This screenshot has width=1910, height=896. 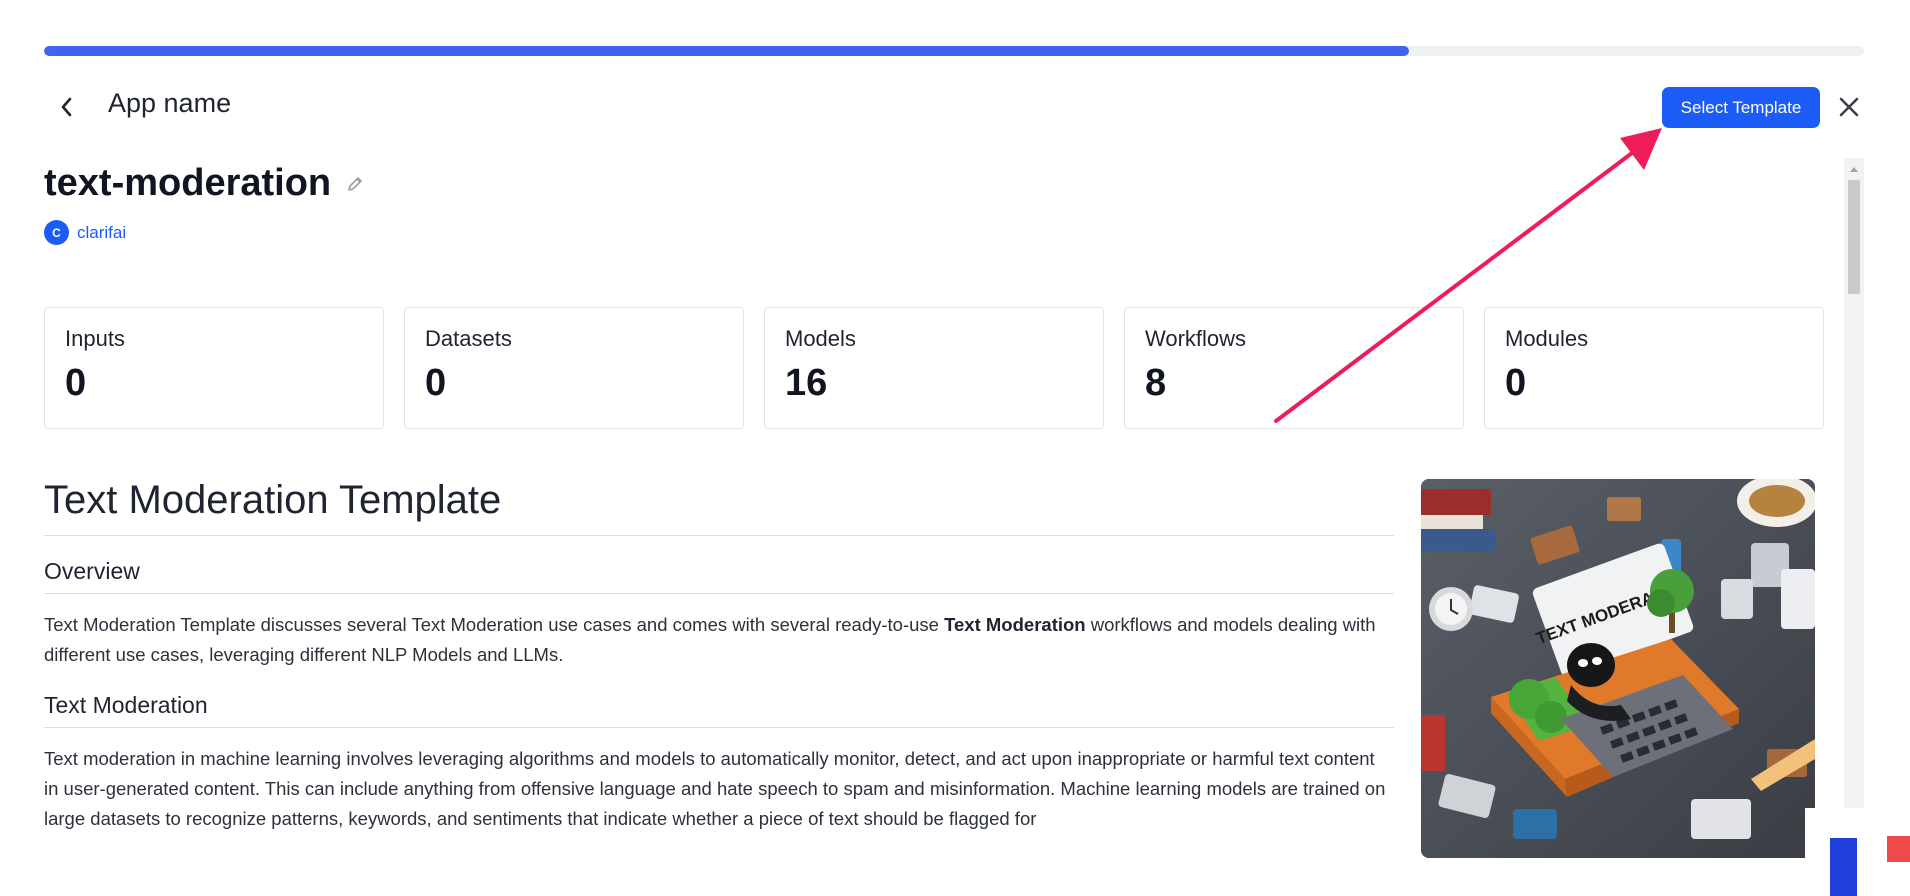 I want to click on close-icon, so click(x=1849, y=107).